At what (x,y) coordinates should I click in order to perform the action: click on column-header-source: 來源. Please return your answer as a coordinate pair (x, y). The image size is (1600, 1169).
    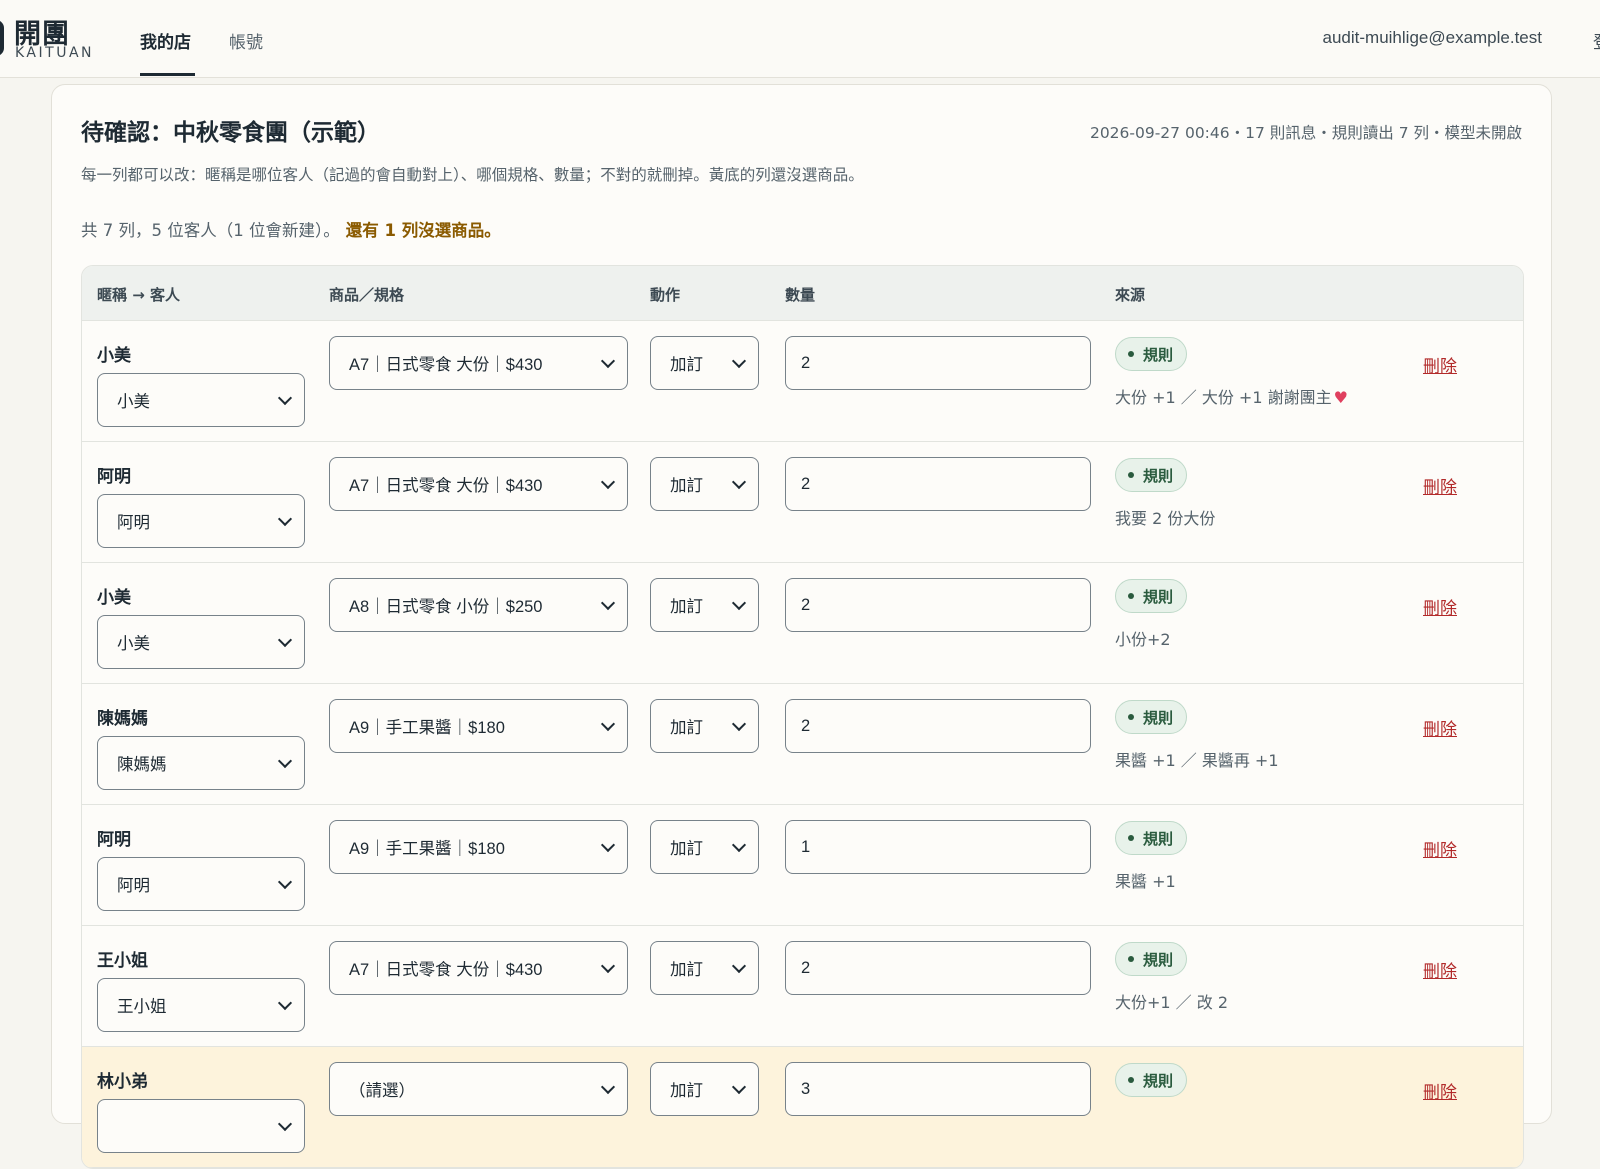
    Looking at the image, I should click on (1130, 295).